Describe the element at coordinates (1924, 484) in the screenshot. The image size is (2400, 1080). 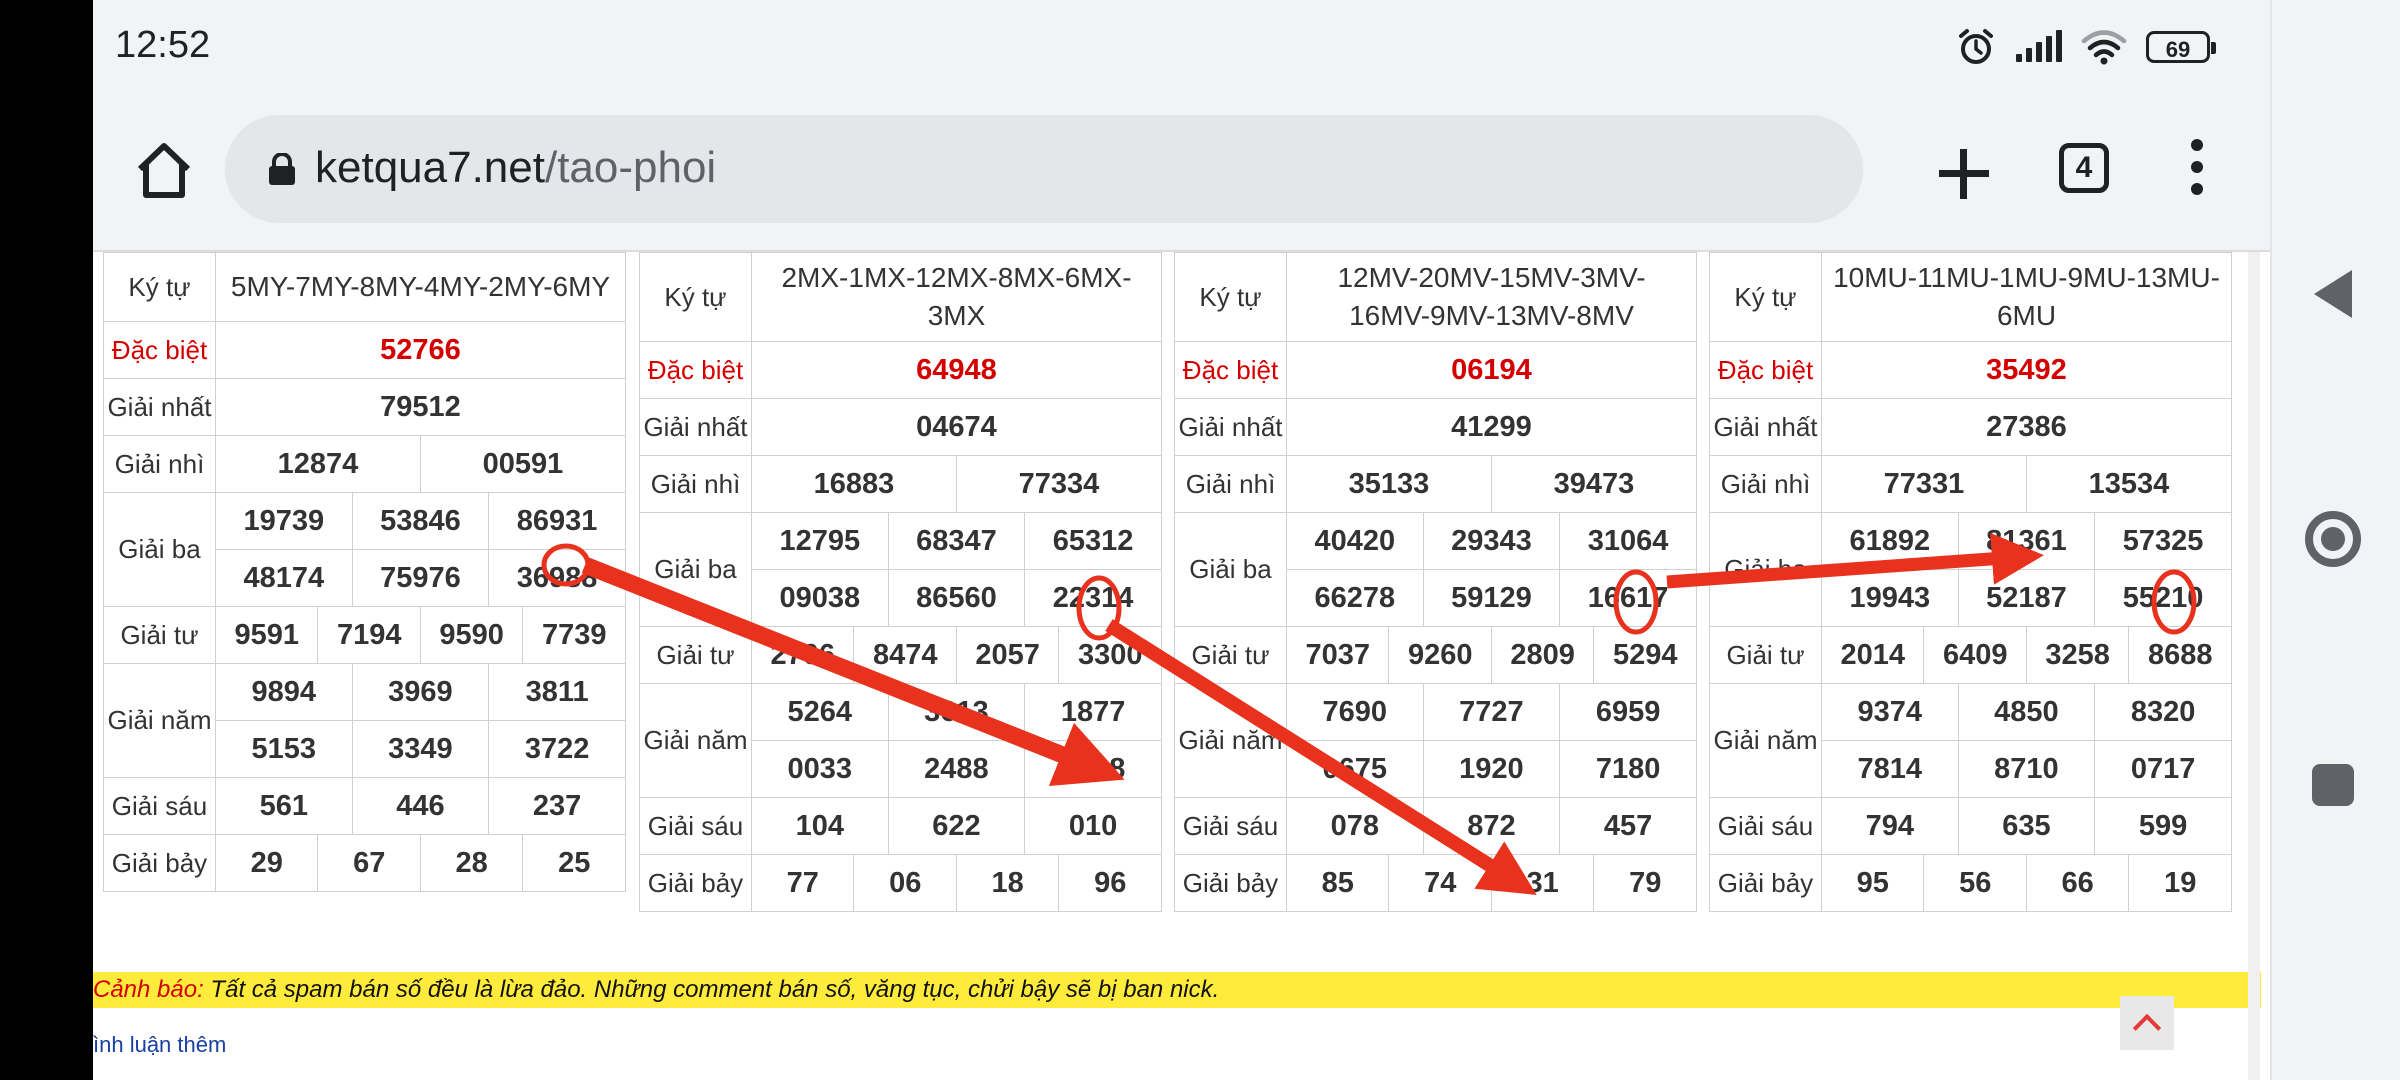
I see `prize-value: 77331` at that location.